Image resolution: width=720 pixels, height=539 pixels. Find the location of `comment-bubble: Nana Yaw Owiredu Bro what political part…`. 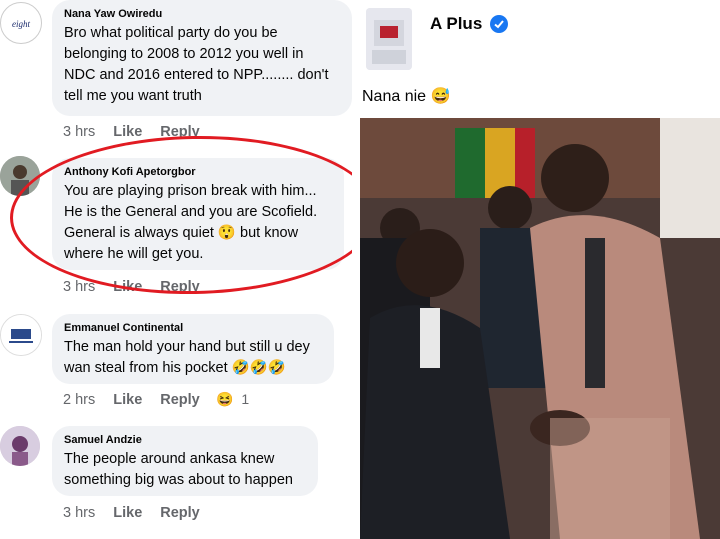

comment-bubble: Nana Yaw Owiredu Bro what political part… is located at coordinates (202, 58).